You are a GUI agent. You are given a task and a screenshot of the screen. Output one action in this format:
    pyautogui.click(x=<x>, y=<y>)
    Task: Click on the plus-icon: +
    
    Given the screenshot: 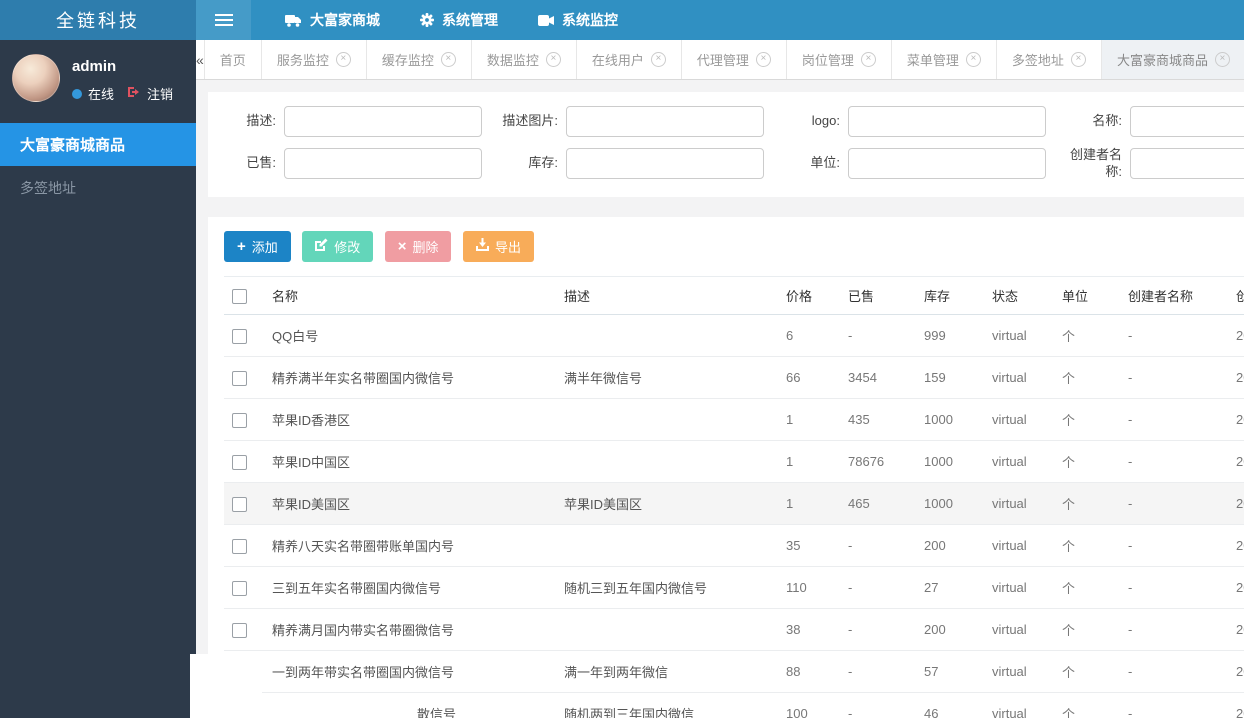 What is the action you would take?
    pyautogui.click(x=241, y=247)
    